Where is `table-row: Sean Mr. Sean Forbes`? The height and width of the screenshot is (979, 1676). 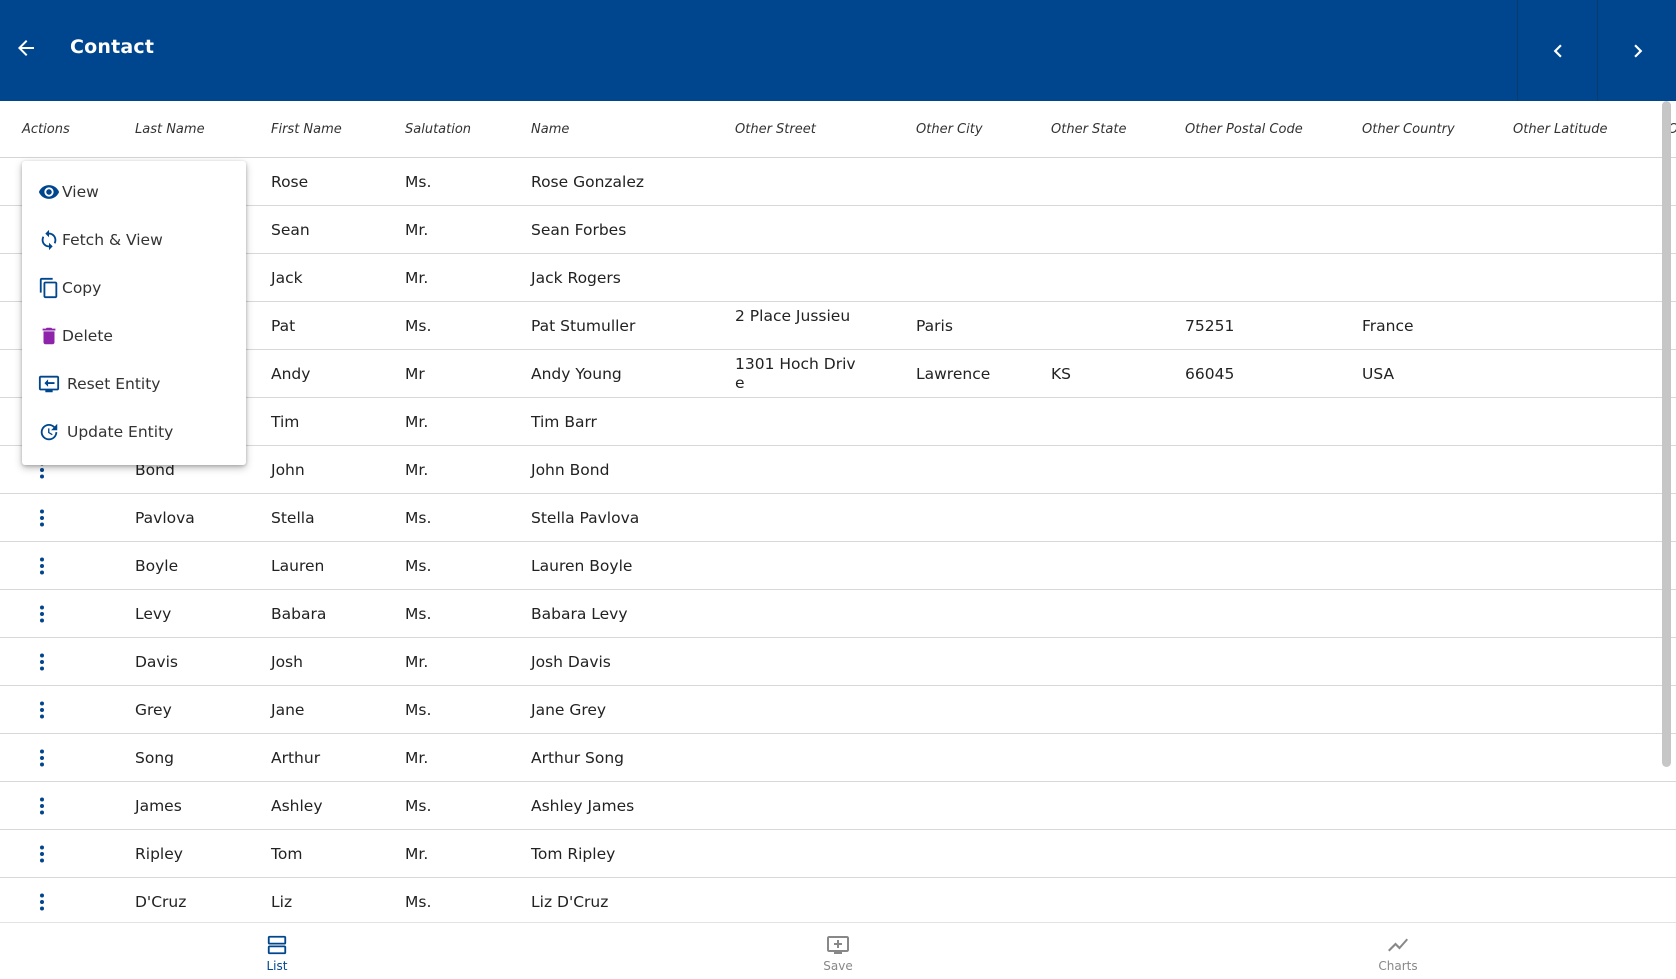 table-row: Sean Mr. Sean Forbes is located at coordinates (838, 230).